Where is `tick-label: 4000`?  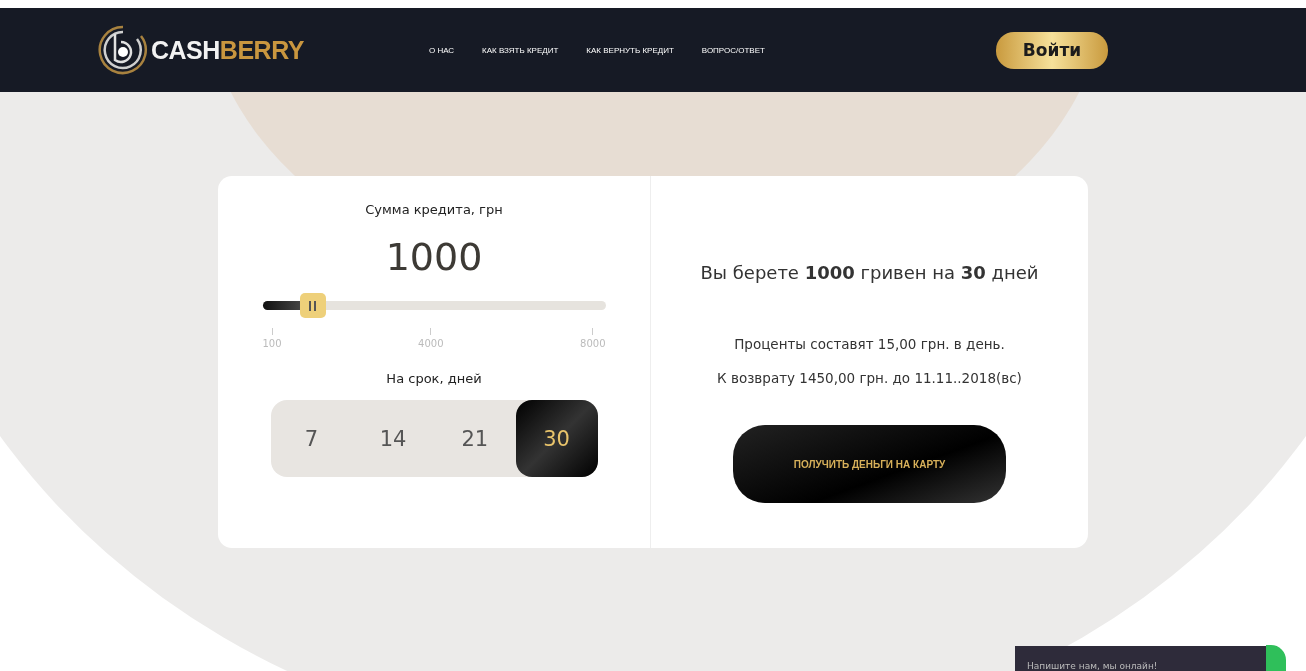
tick-label: 4000 is located at coordinates (431, 343).